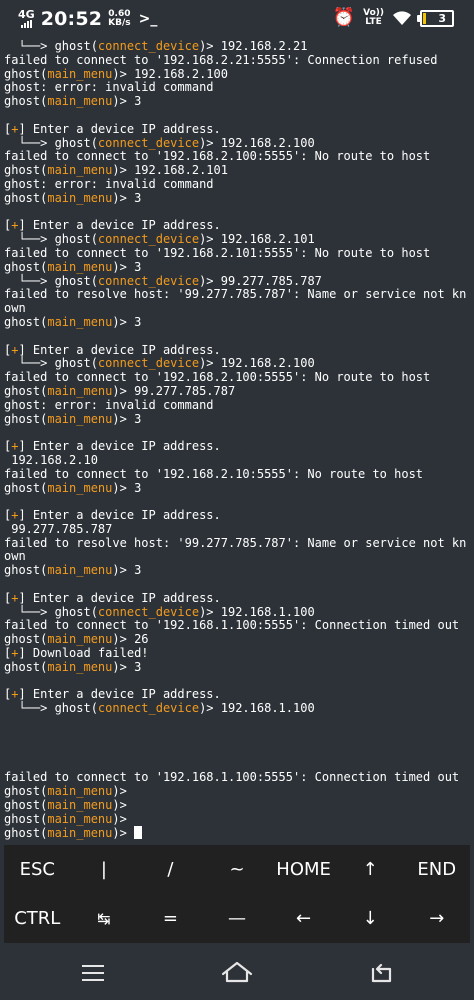 This screenshot has width=474, height=1000. I want to click on home-key: HOME, so click(303, 869).